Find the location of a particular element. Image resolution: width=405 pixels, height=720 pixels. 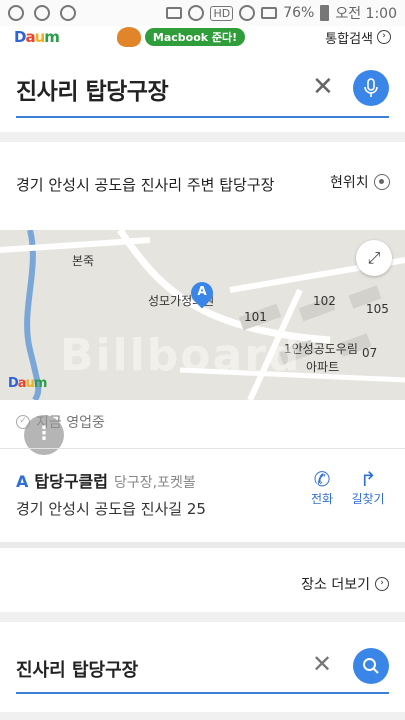

clock: 오전 1:00 is located at coordinates (366, 14).